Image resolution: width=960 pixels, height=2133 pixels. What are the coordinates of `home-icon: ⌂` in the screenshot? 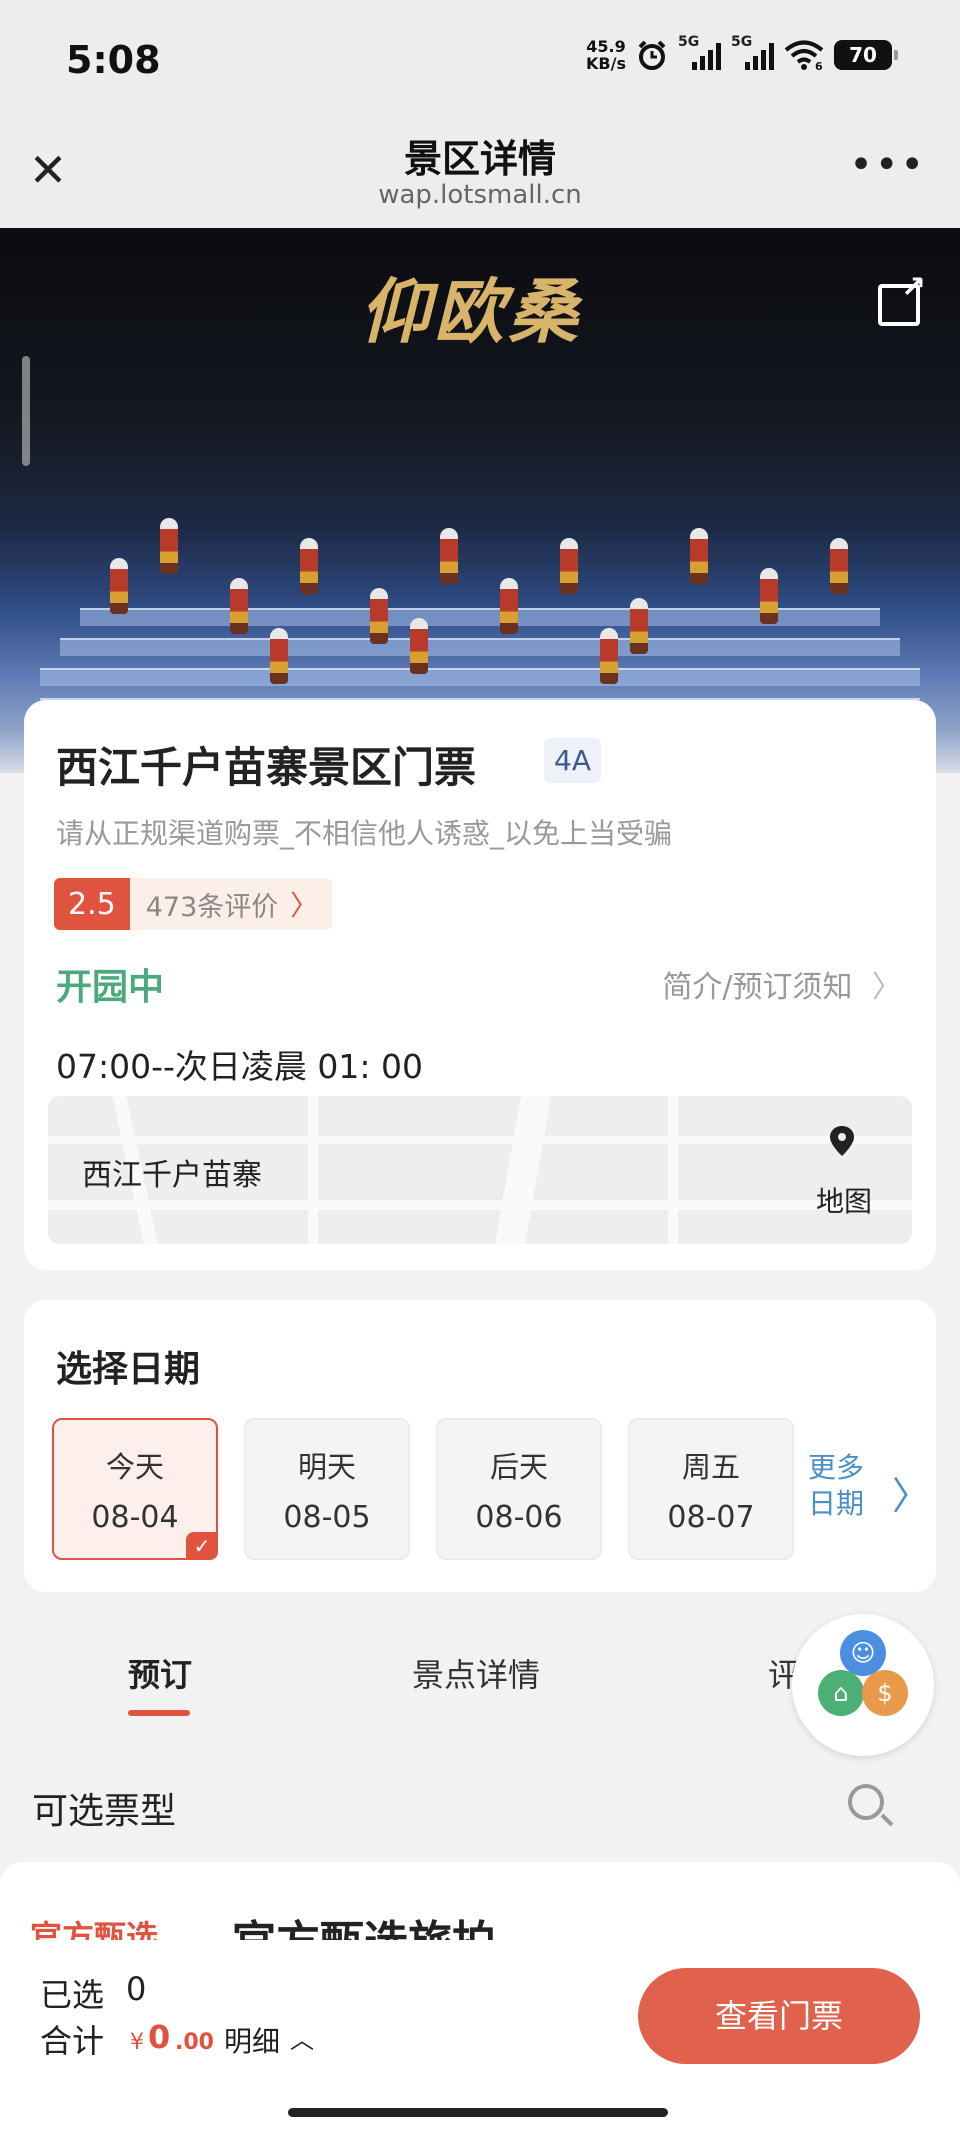 It's located at (841, 1693).